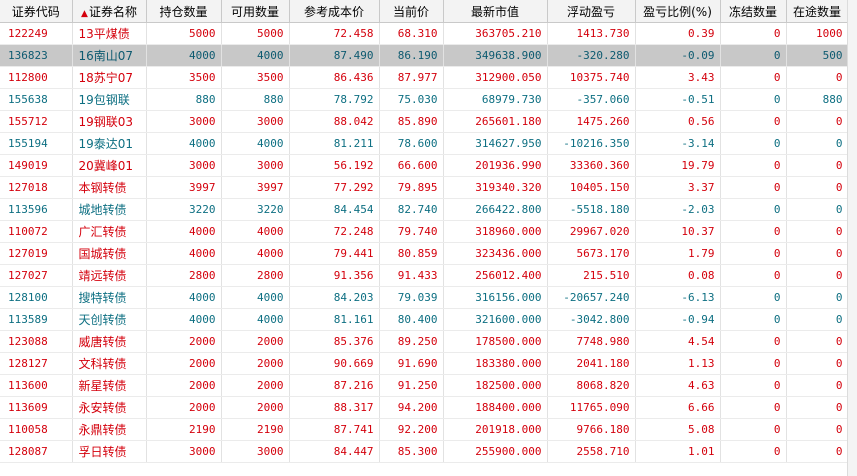 The width and height of the screenshot is (857, 476). I want to click on cell-available: 3500, so click(255, 77).